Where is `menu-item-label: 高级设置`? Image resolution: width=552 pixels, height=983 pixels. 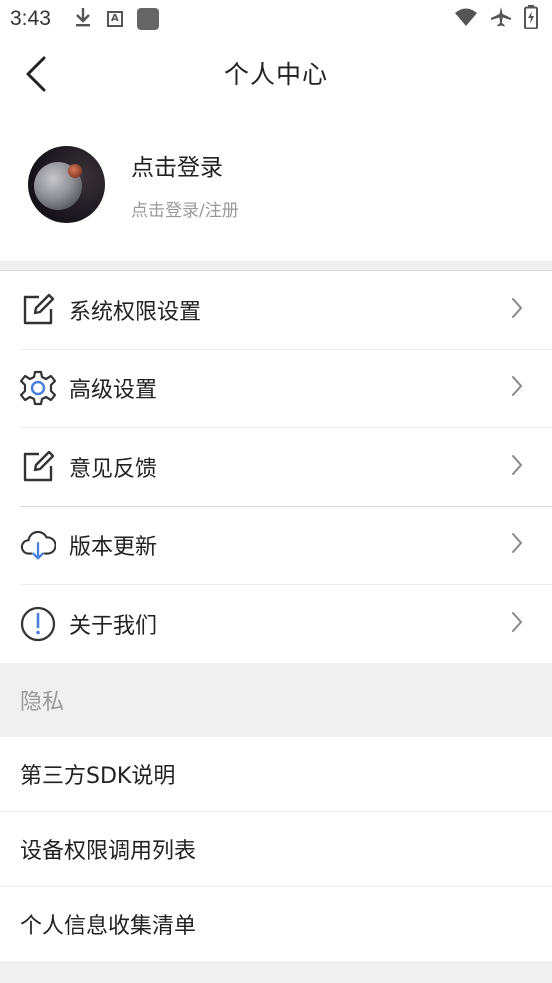
menu-item-label: 高级设置 is located at coordinates (113, 391).